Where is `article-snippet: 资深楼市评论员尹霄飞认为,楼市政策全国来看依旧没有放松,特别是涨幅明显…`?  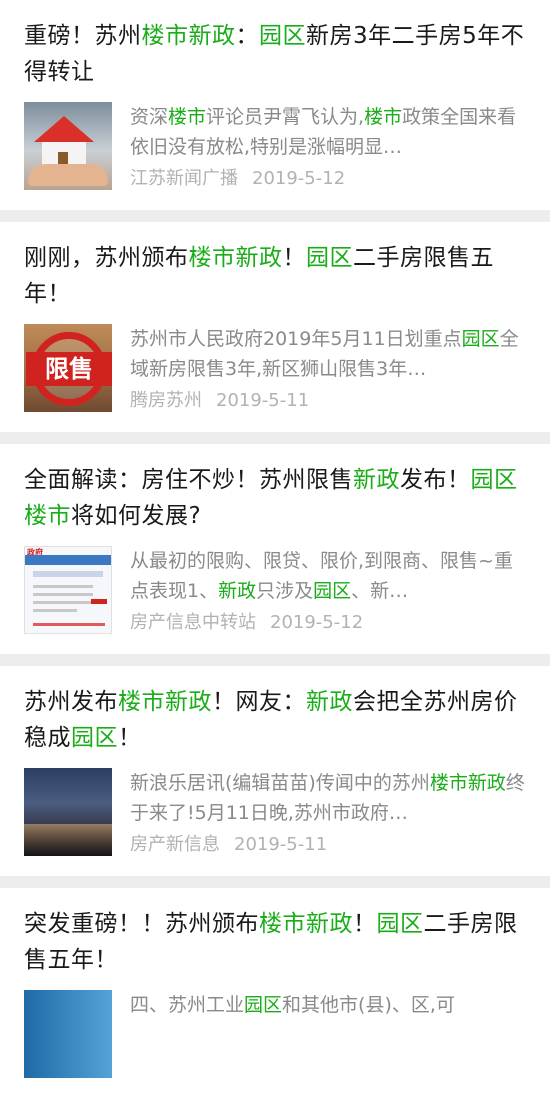
article-snippet: 资深楼市评论员尹霄飞认为,楼市政策全国来看依旧没有放松,特别是涨幅明显… is located at coordinates (328, 132).